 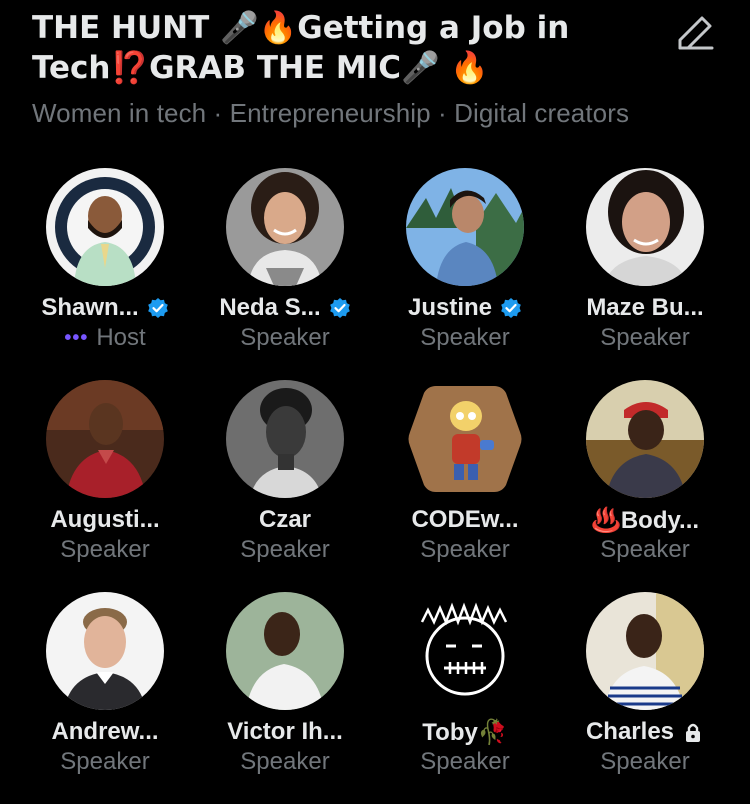 I want to click on participant-card: Czar Speaker, so click(x=285, y=486).